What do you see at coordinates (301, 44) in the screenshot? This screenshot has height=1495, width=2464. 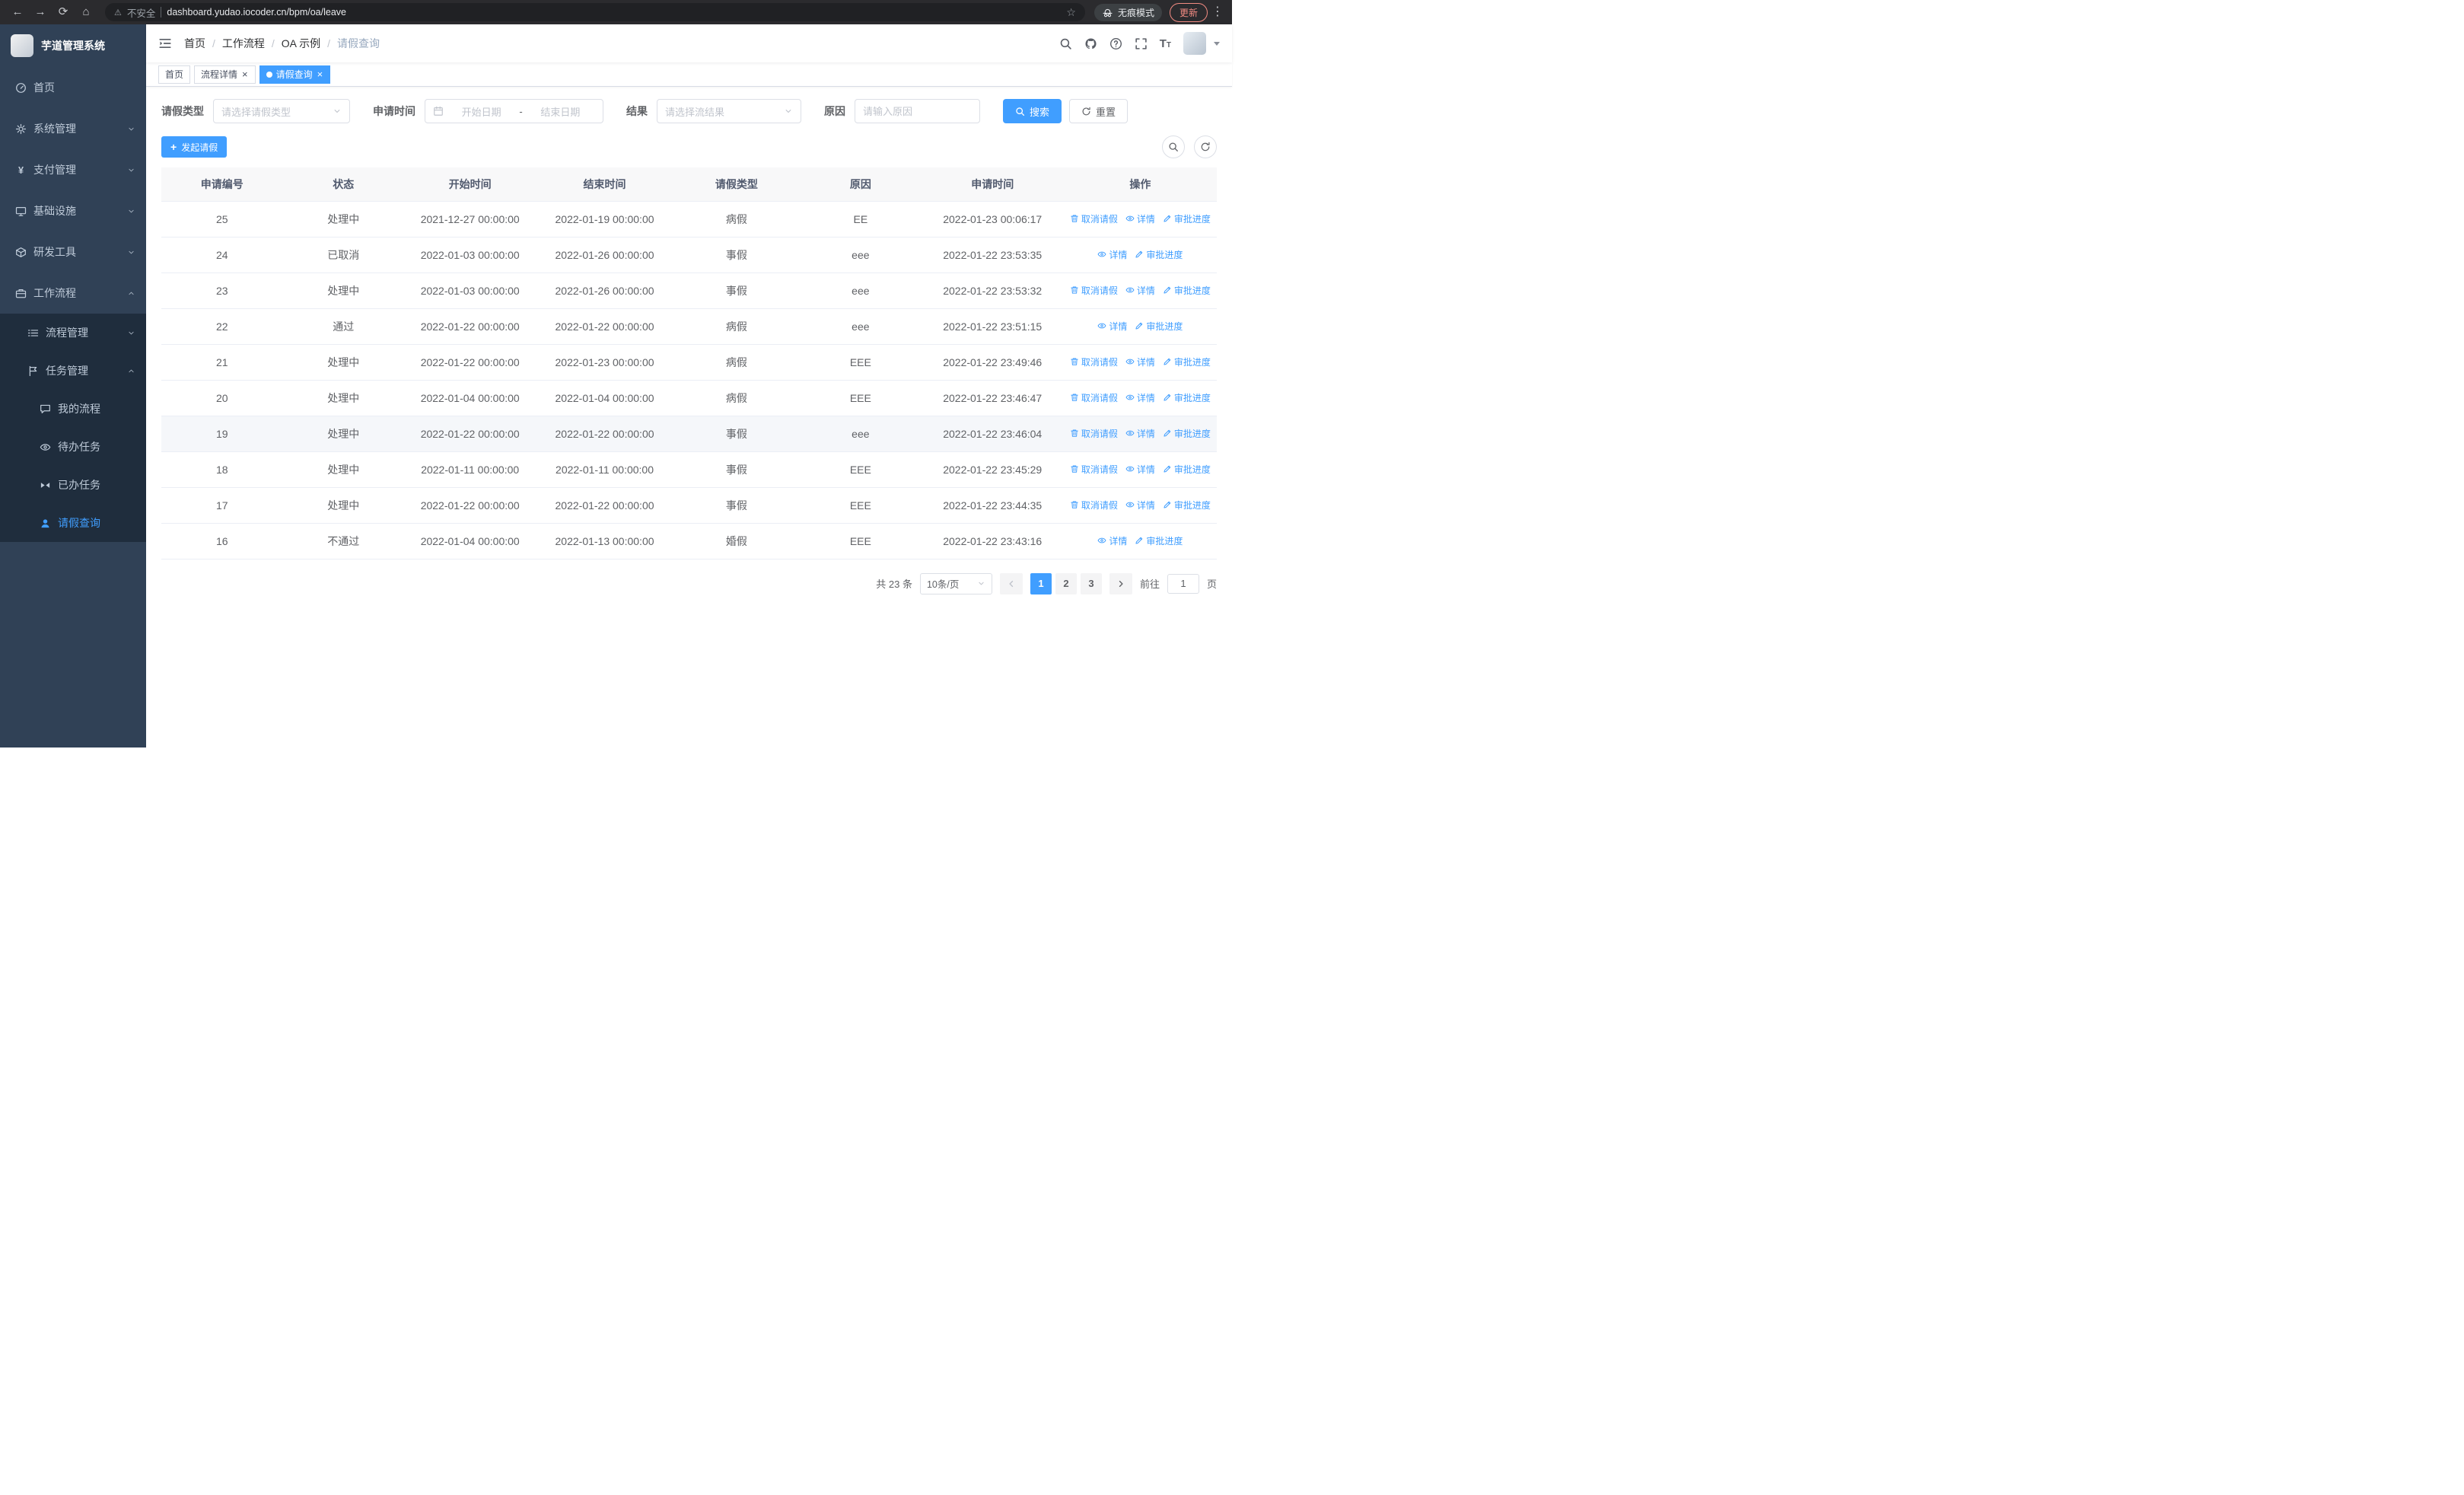 I see `breadcrumb-item: OA 示例` at bounding box center [301, 44].